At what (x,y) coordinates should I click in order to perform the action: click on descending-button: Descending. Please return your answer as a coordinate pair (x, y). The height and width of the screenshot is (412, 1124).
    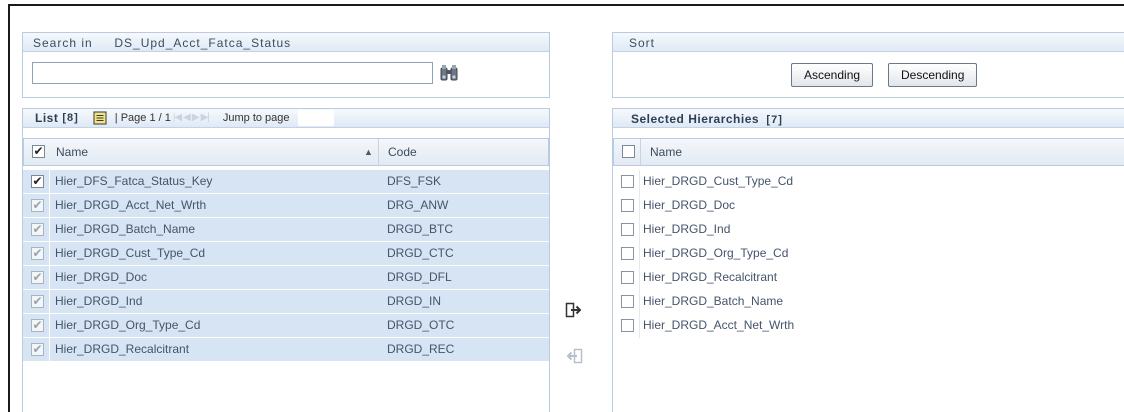
    Looking at the image, I should click on (933, 75).